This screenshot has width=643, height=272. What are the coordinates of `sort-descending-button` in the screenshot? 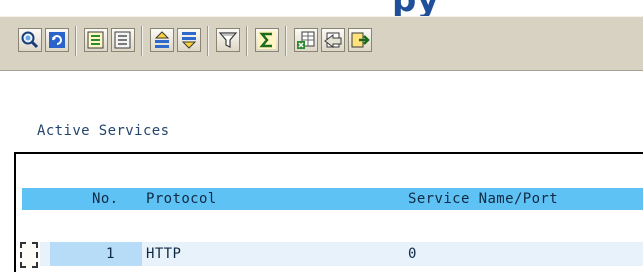 It's located at (189, 40).